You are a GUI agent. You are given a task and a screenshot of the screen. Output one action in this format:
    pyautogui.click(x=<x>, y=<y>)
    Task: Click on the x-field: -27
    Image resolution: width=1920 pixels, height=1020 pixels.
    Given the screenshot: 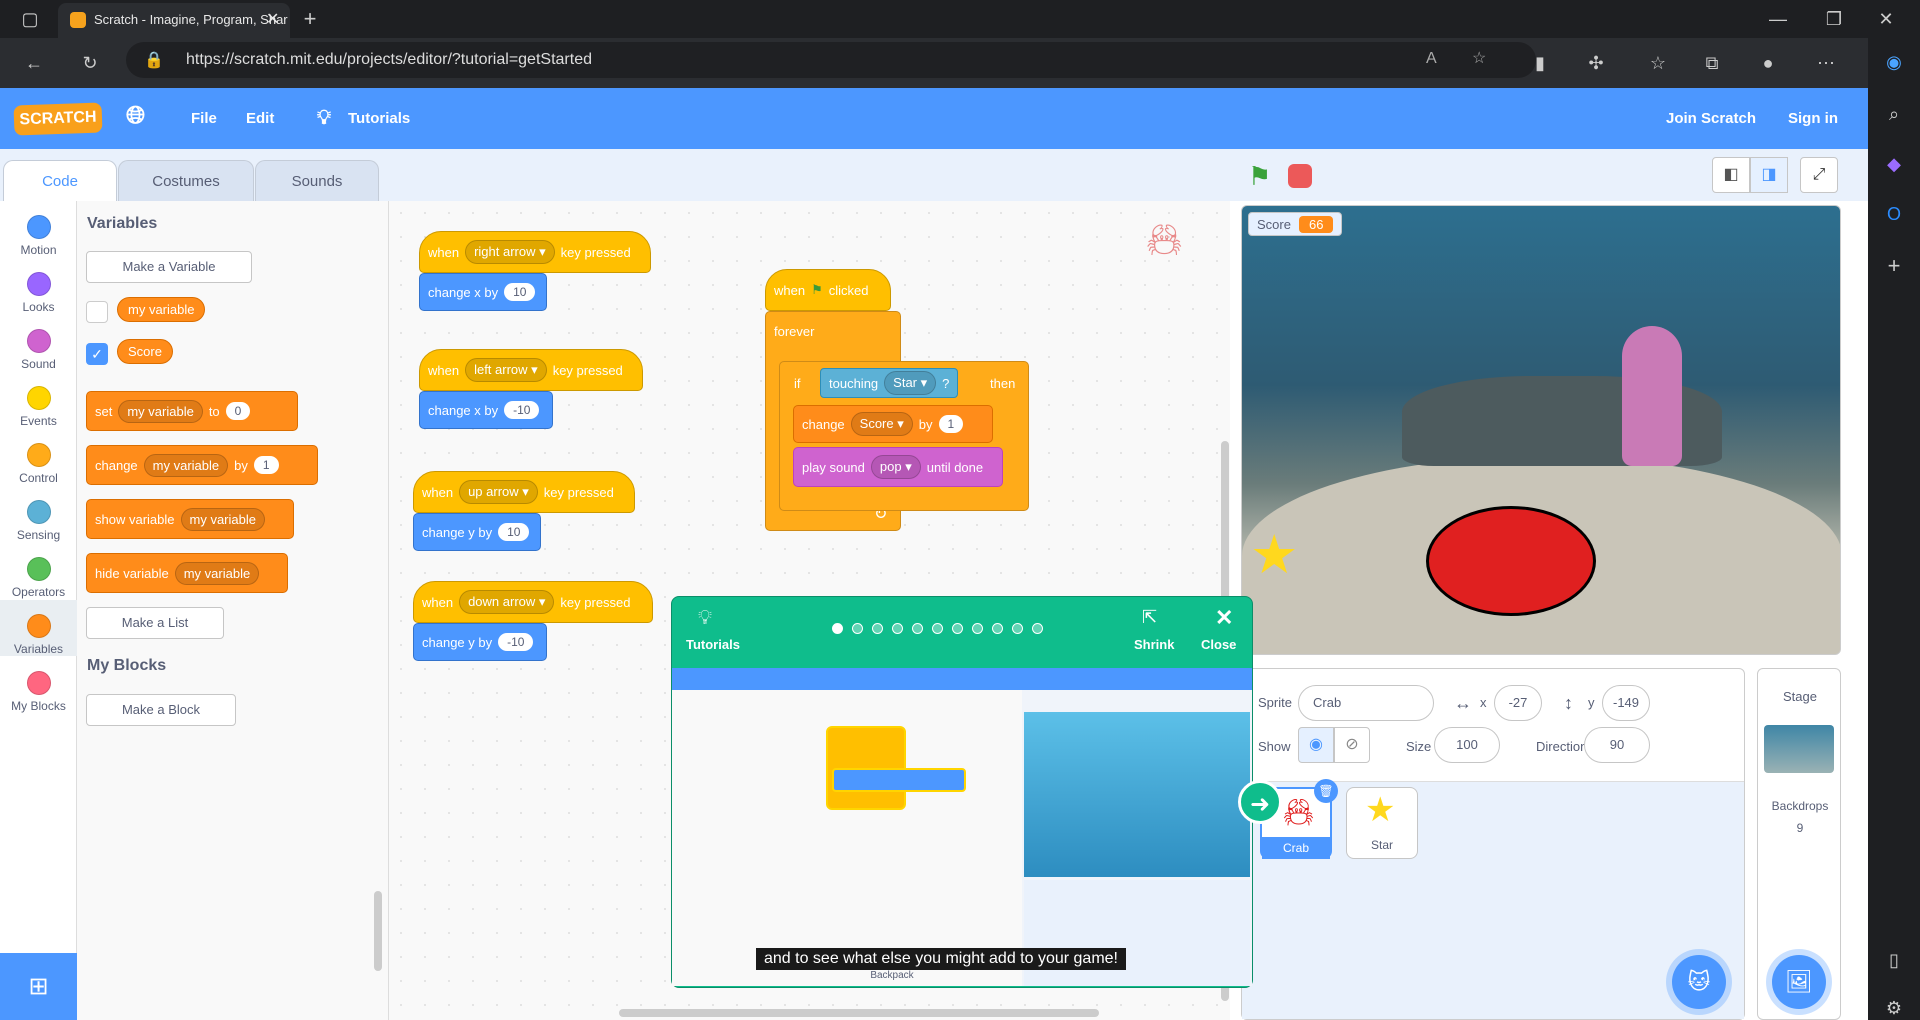 What is the action you would take?
    pyautogui.click(x=1518, y=703)
    